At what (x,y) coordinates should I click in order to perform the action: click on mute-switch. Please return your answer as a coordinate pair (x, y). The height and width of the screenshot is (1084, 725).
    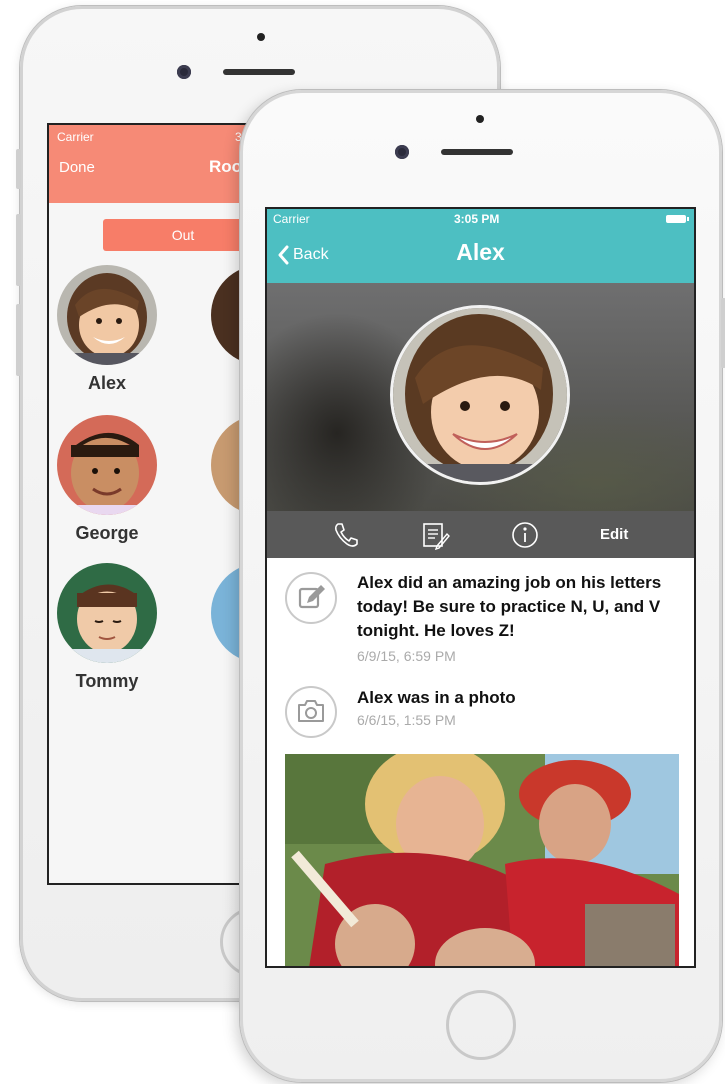
    Looking at the image, I should click on (18, 169).